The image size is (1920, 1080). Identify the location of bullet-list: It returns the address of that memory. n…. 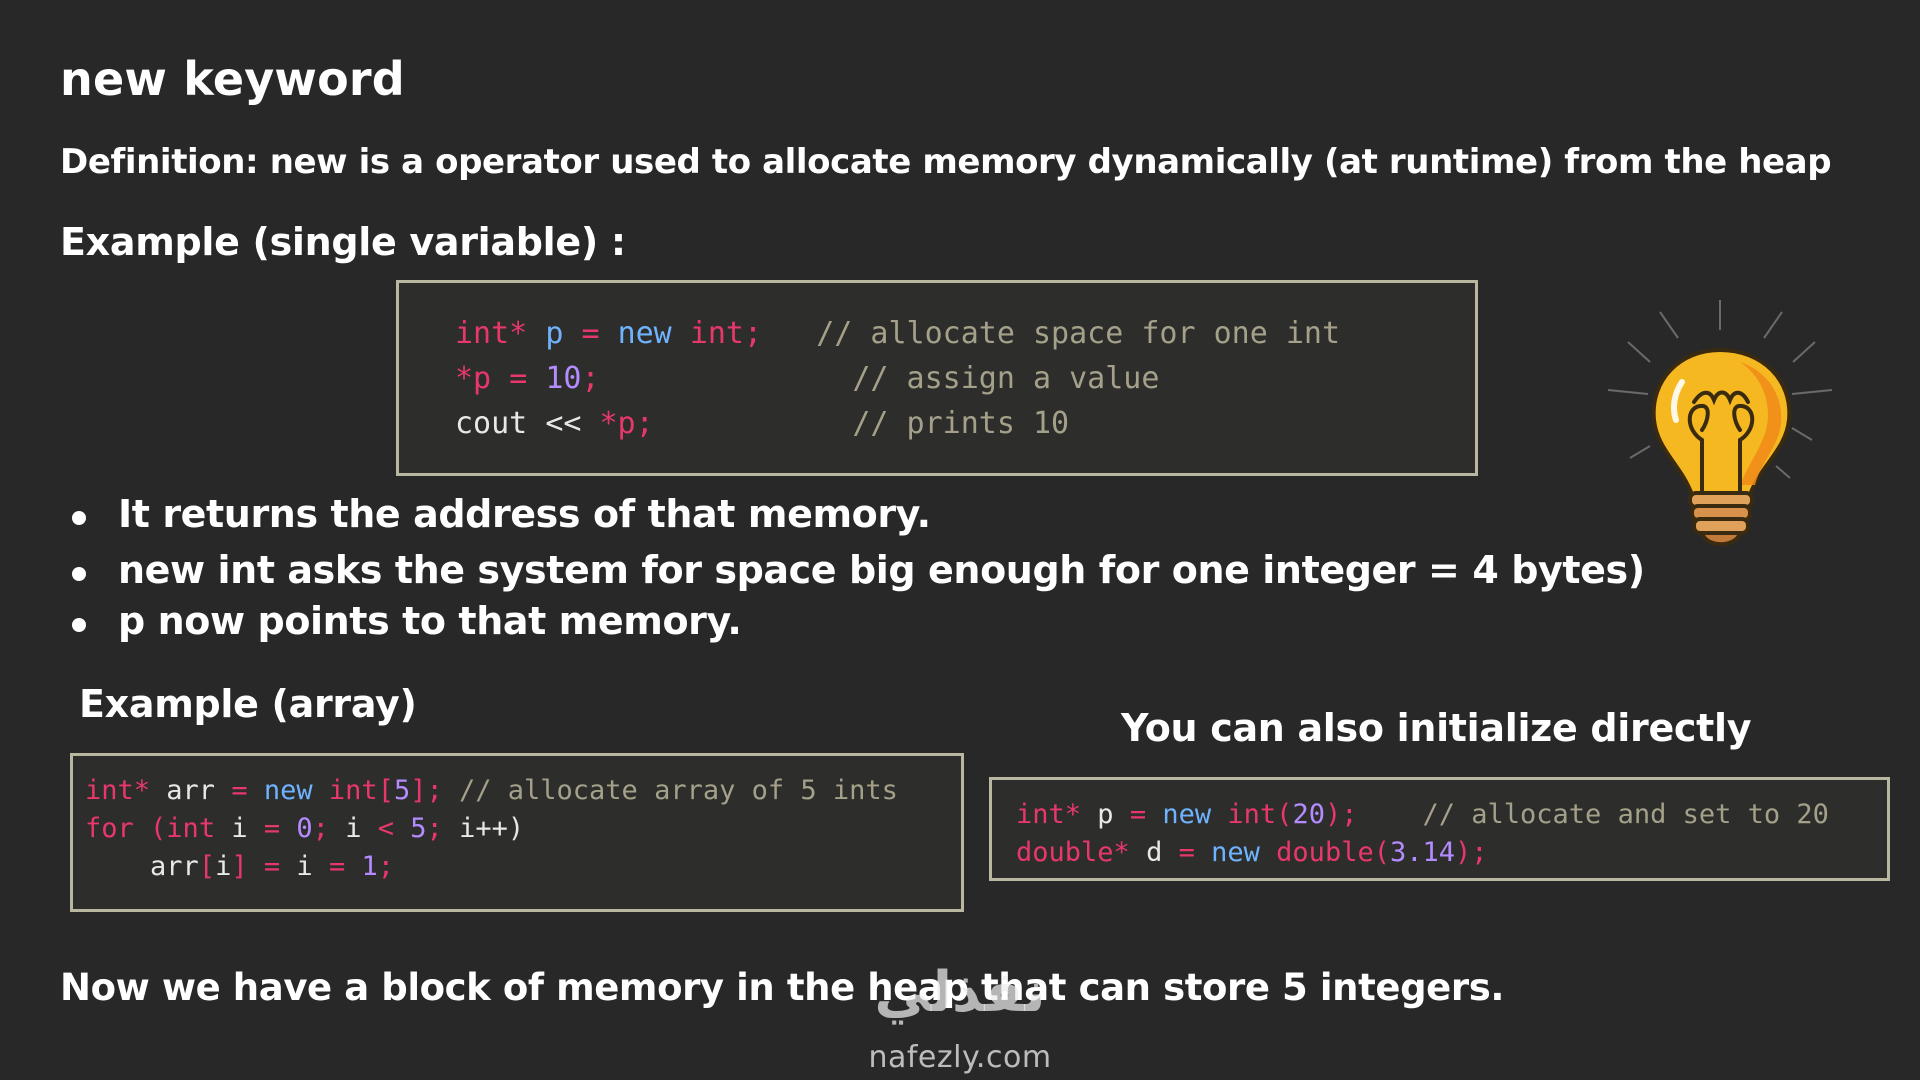
(856, 571).